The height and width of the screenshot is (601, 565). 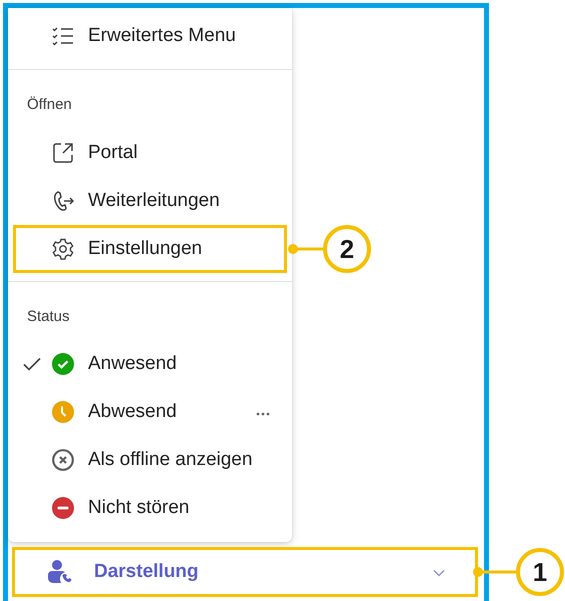 I want to click on chevron-down-icon, so click(x=439, y=573).